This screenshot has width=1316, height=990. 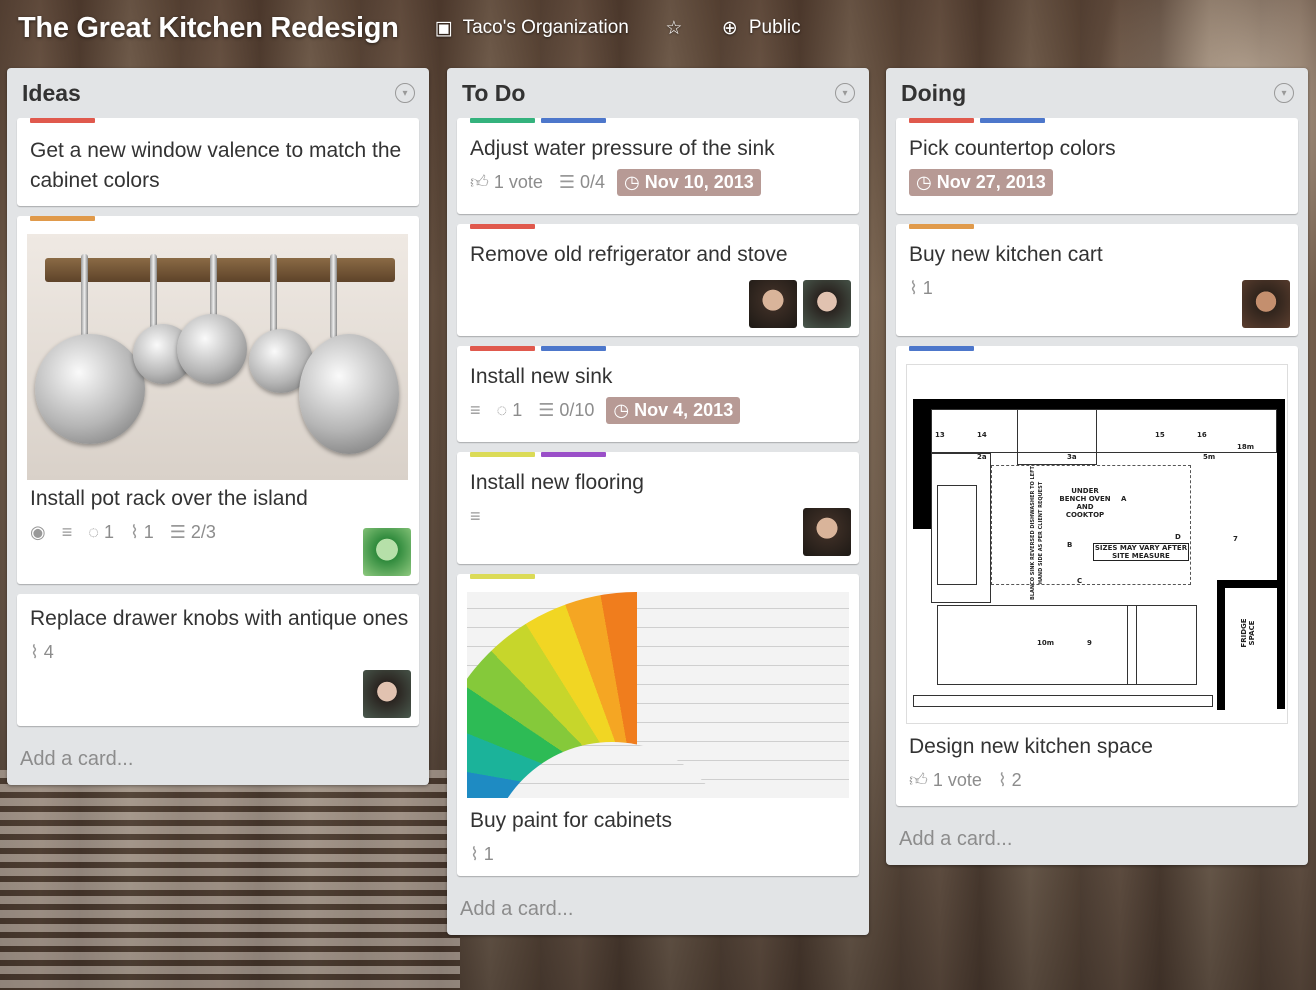 I want to click on plan-dimension: 14, so click(x=982, y=435).